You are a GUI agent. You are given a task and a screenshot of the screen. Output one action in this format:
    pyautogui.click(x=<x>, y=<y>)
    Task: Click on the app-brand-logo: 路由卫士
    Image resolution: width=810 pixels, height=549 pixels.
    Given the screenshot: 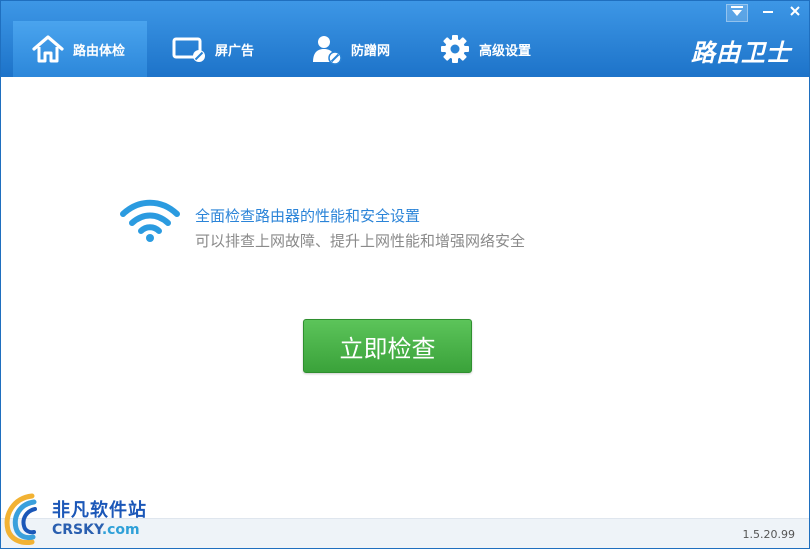 What is the action you would take?
    pyautogui.click(x=741, y=53)
    